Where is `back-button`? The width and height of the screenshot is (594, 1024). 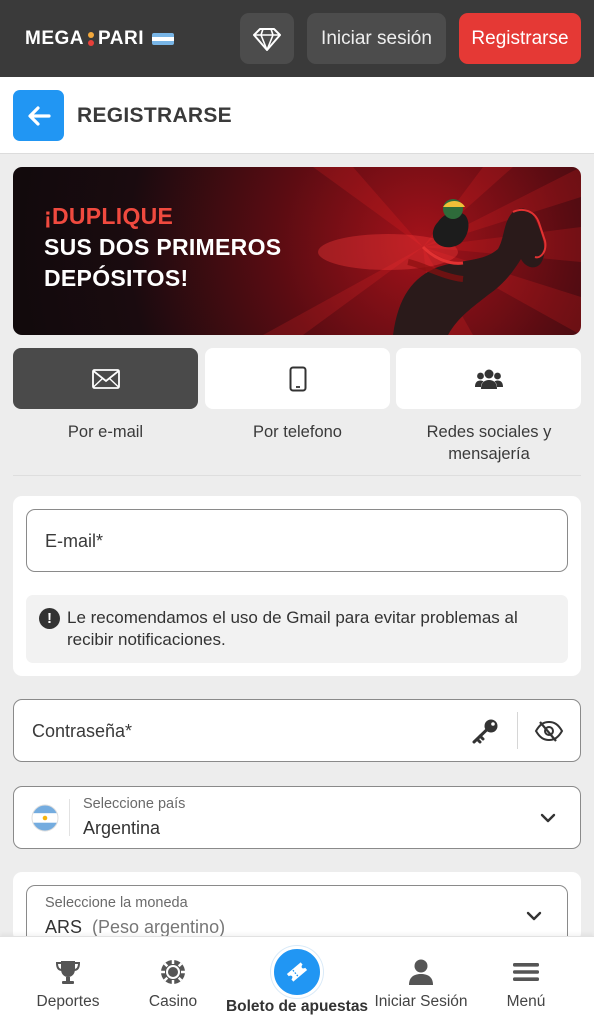
back-button is located at coordinates (38, 115).